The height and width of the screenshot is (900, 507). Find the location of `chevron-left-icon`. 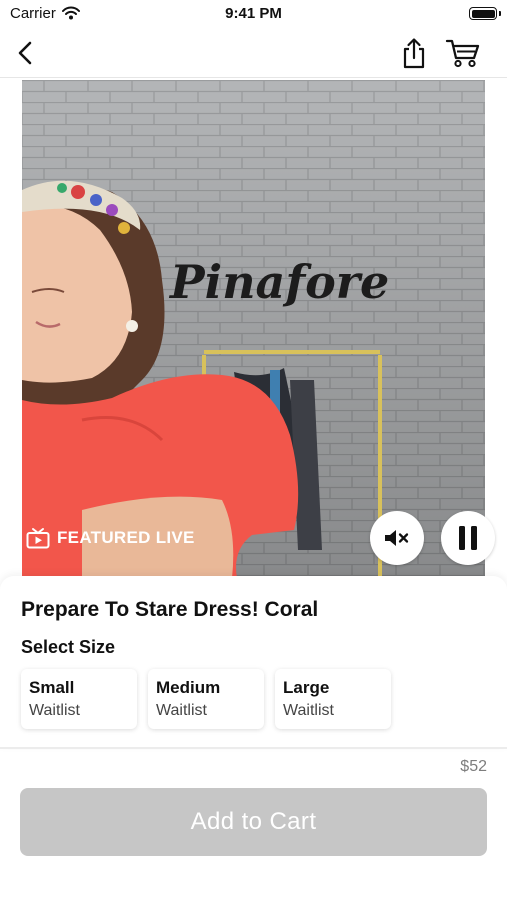

chevron-left-icon is located at coordinates (25, 53).